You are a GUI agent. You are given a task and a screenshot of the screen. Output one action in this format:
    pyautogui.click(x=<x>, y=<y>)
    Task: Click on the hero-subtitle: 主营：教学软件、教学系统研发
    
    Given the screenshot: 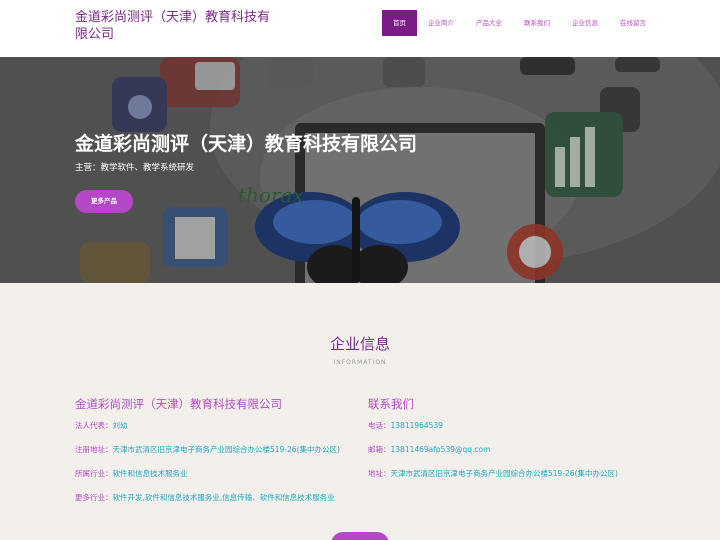 What is the action you would take?
    pyautogui.click(x=135, y=168)
    